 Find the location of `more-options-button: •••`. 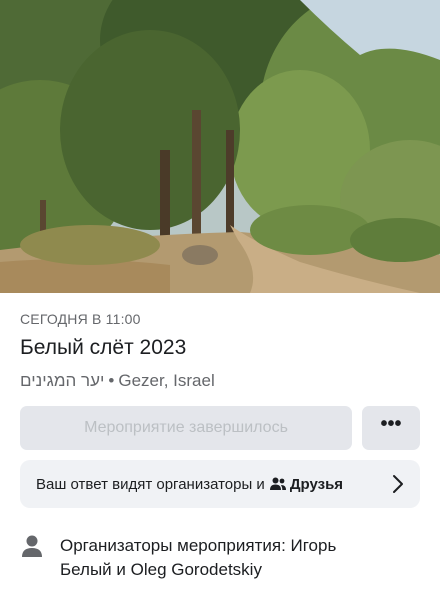

more-options-button: ••• is located at coordinates (391, 428).